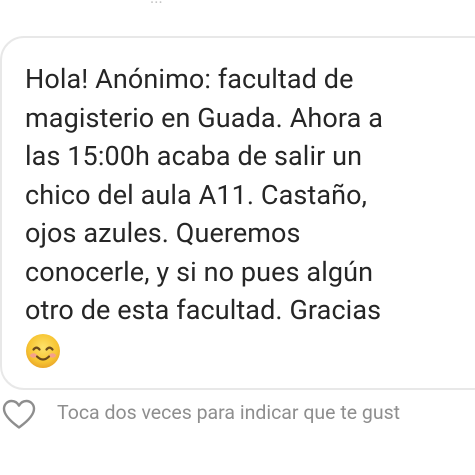  What do you see at coordinates (19, 414) in the screenshot?
I see `heart-outline-icon` at bounding box center [19, 414].